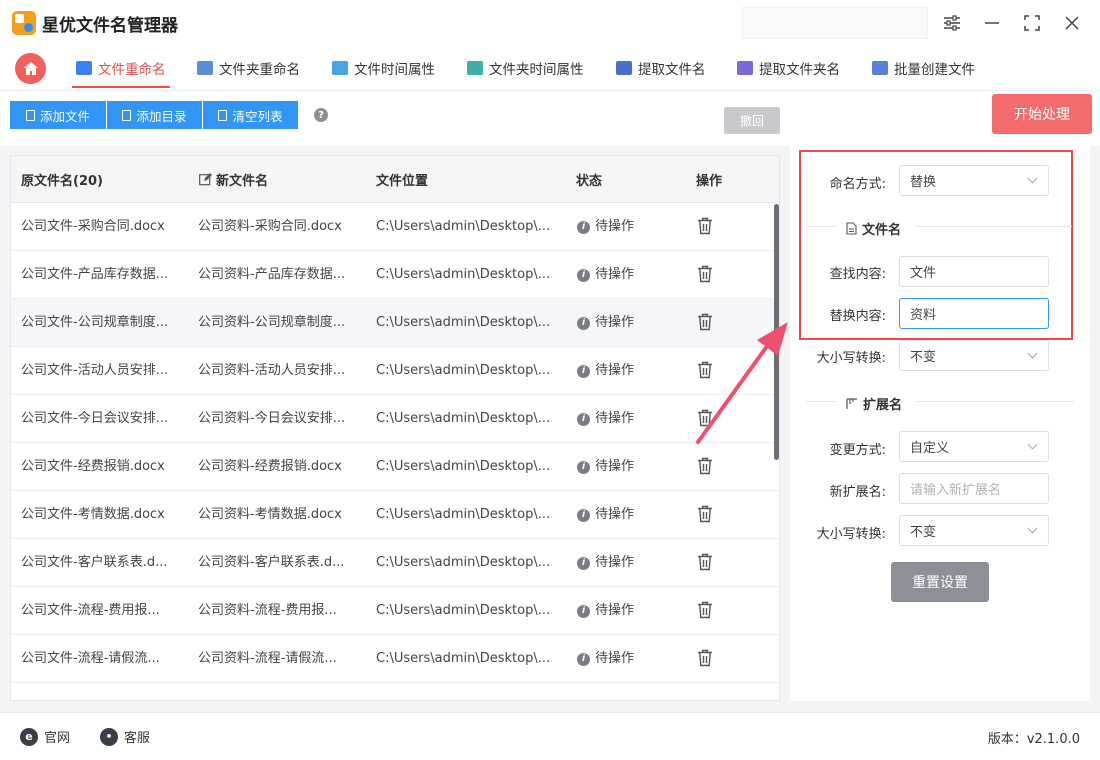 This screenshot has width=1100, height=760. I want to click on replace-content-input: 资料, so click(974, 313).